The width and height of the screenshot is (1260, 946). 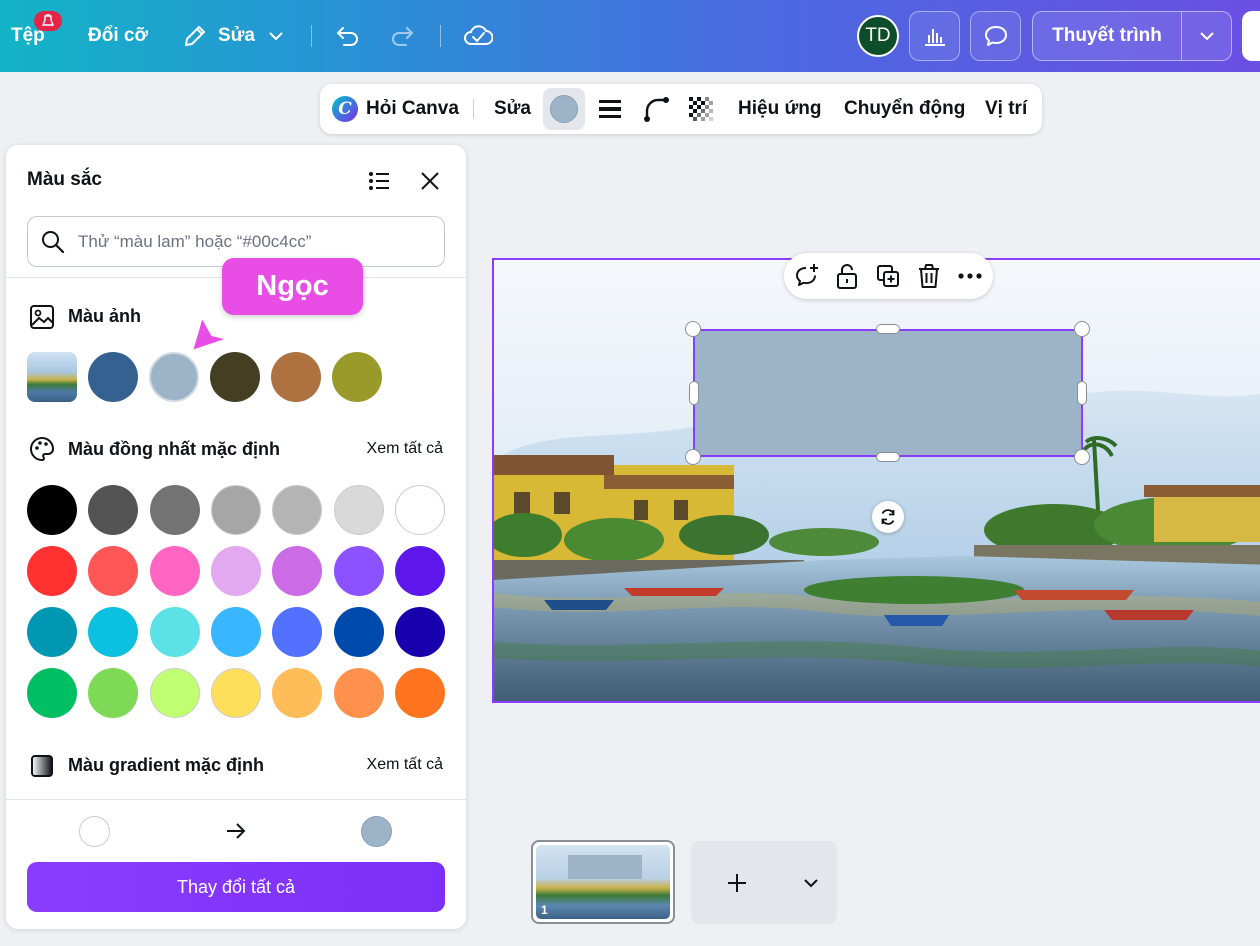 I want to click on replace-all-label: Thay đổi tất cả, so click(x=236, y=886).